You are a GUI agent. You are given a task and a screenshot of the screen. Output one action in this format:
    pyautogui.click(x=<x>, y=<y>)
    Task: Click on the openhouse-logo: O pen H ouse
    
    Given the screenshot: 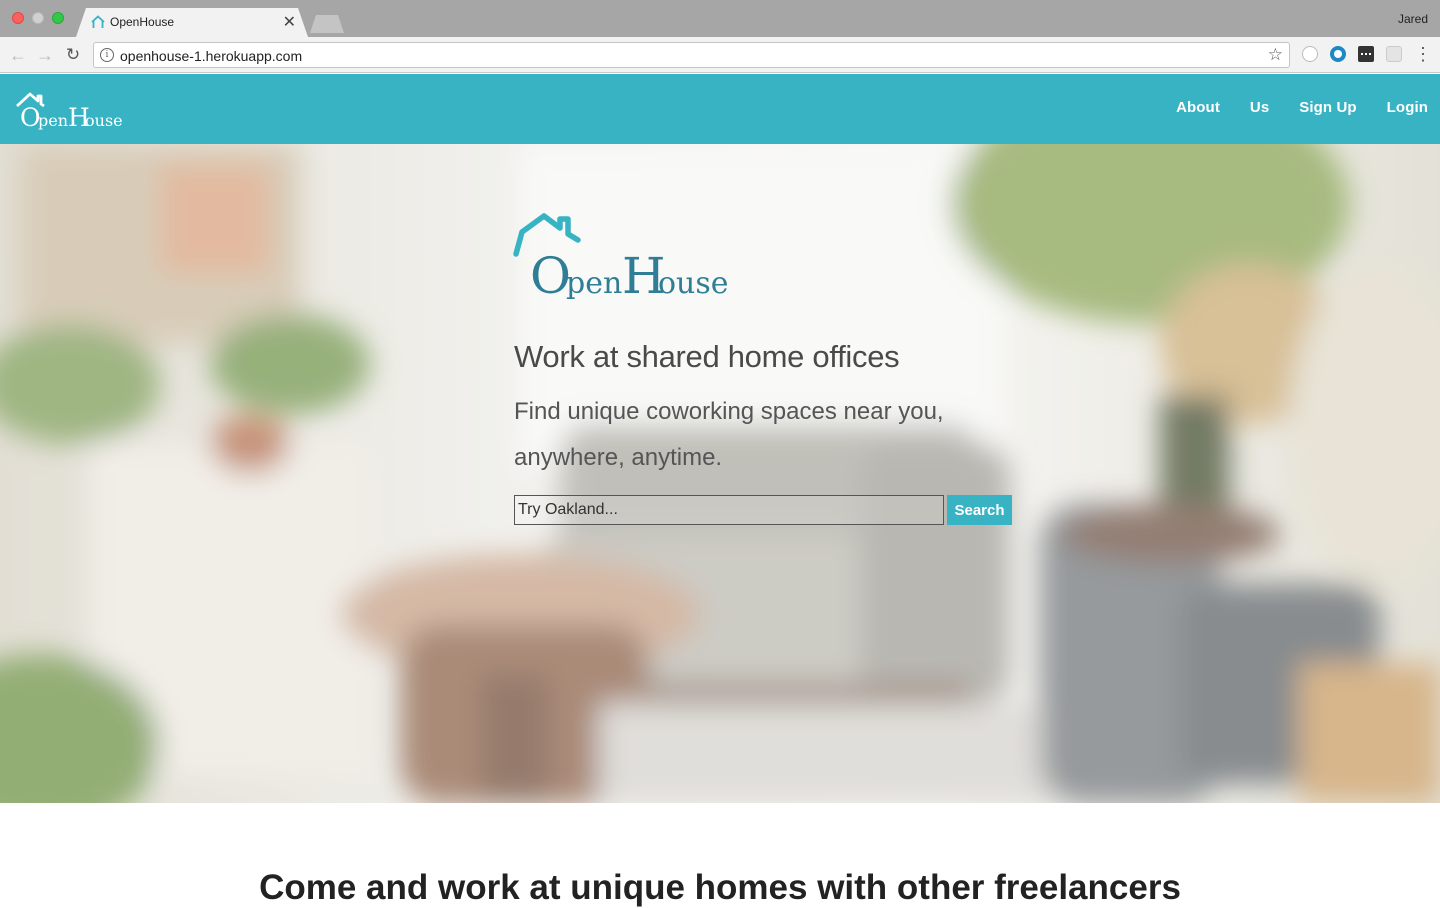 What is the action you would take?
    pyautogui.click(x=69, y=110)
    